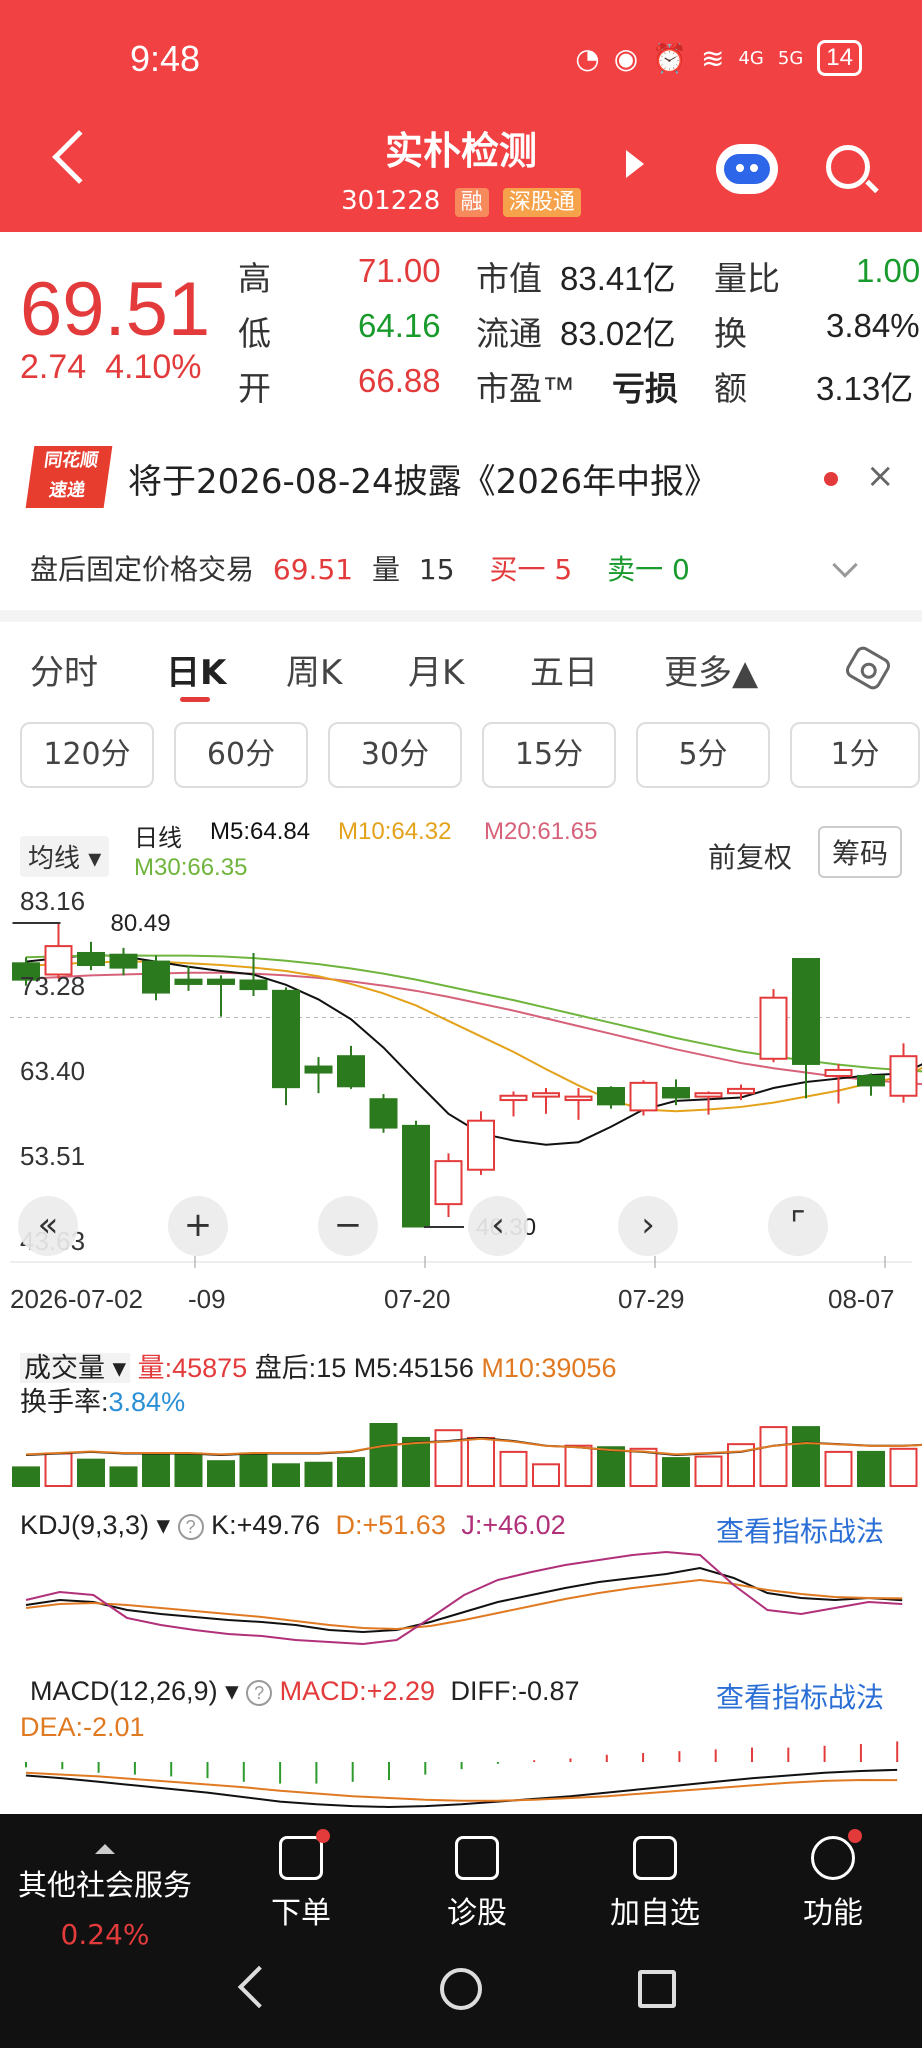  Describe the element at coordinates (747, 169) in the screenshot. I see `robot-assistant-icon` at that location.